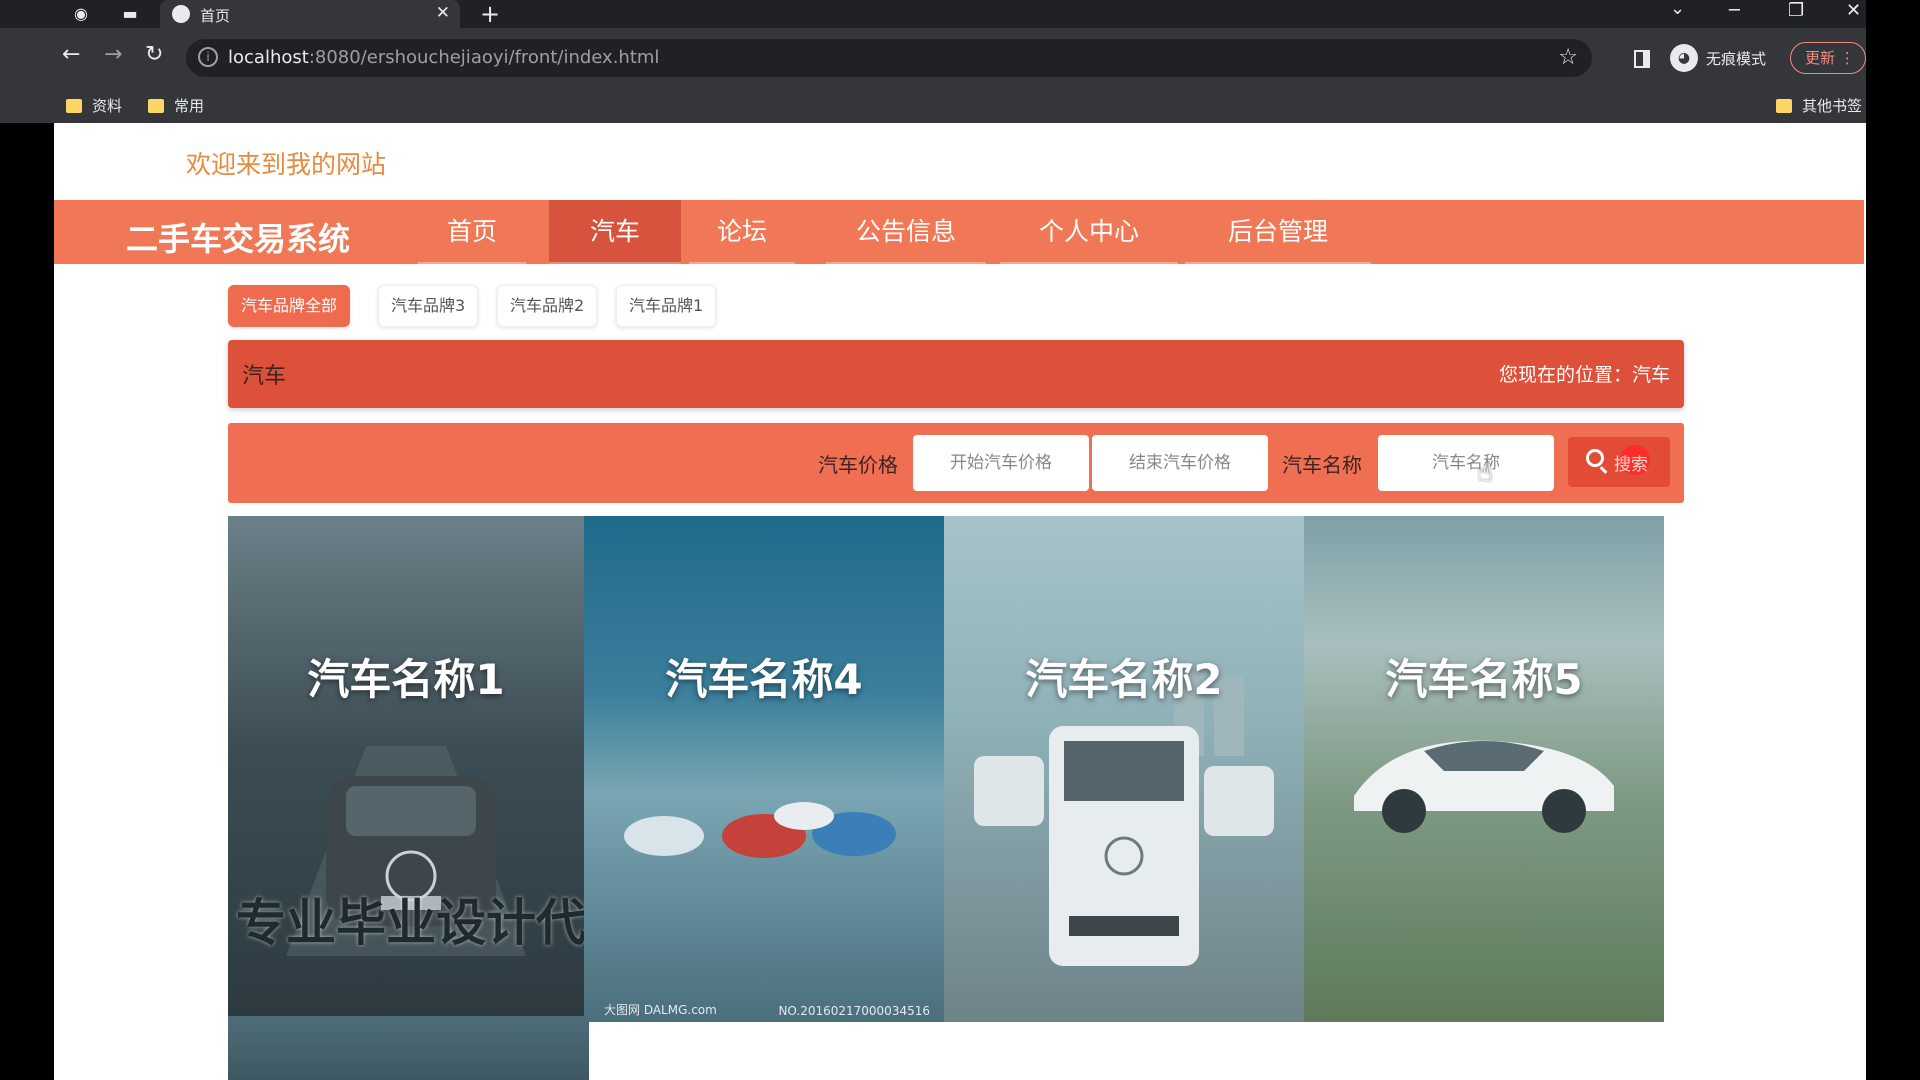 The image size is (1920, 1080). What do you see at coordinates (1736, 58) in the screenshot?
I see `incognito-label: 无痕模式` at bounding box center [1736, 58].